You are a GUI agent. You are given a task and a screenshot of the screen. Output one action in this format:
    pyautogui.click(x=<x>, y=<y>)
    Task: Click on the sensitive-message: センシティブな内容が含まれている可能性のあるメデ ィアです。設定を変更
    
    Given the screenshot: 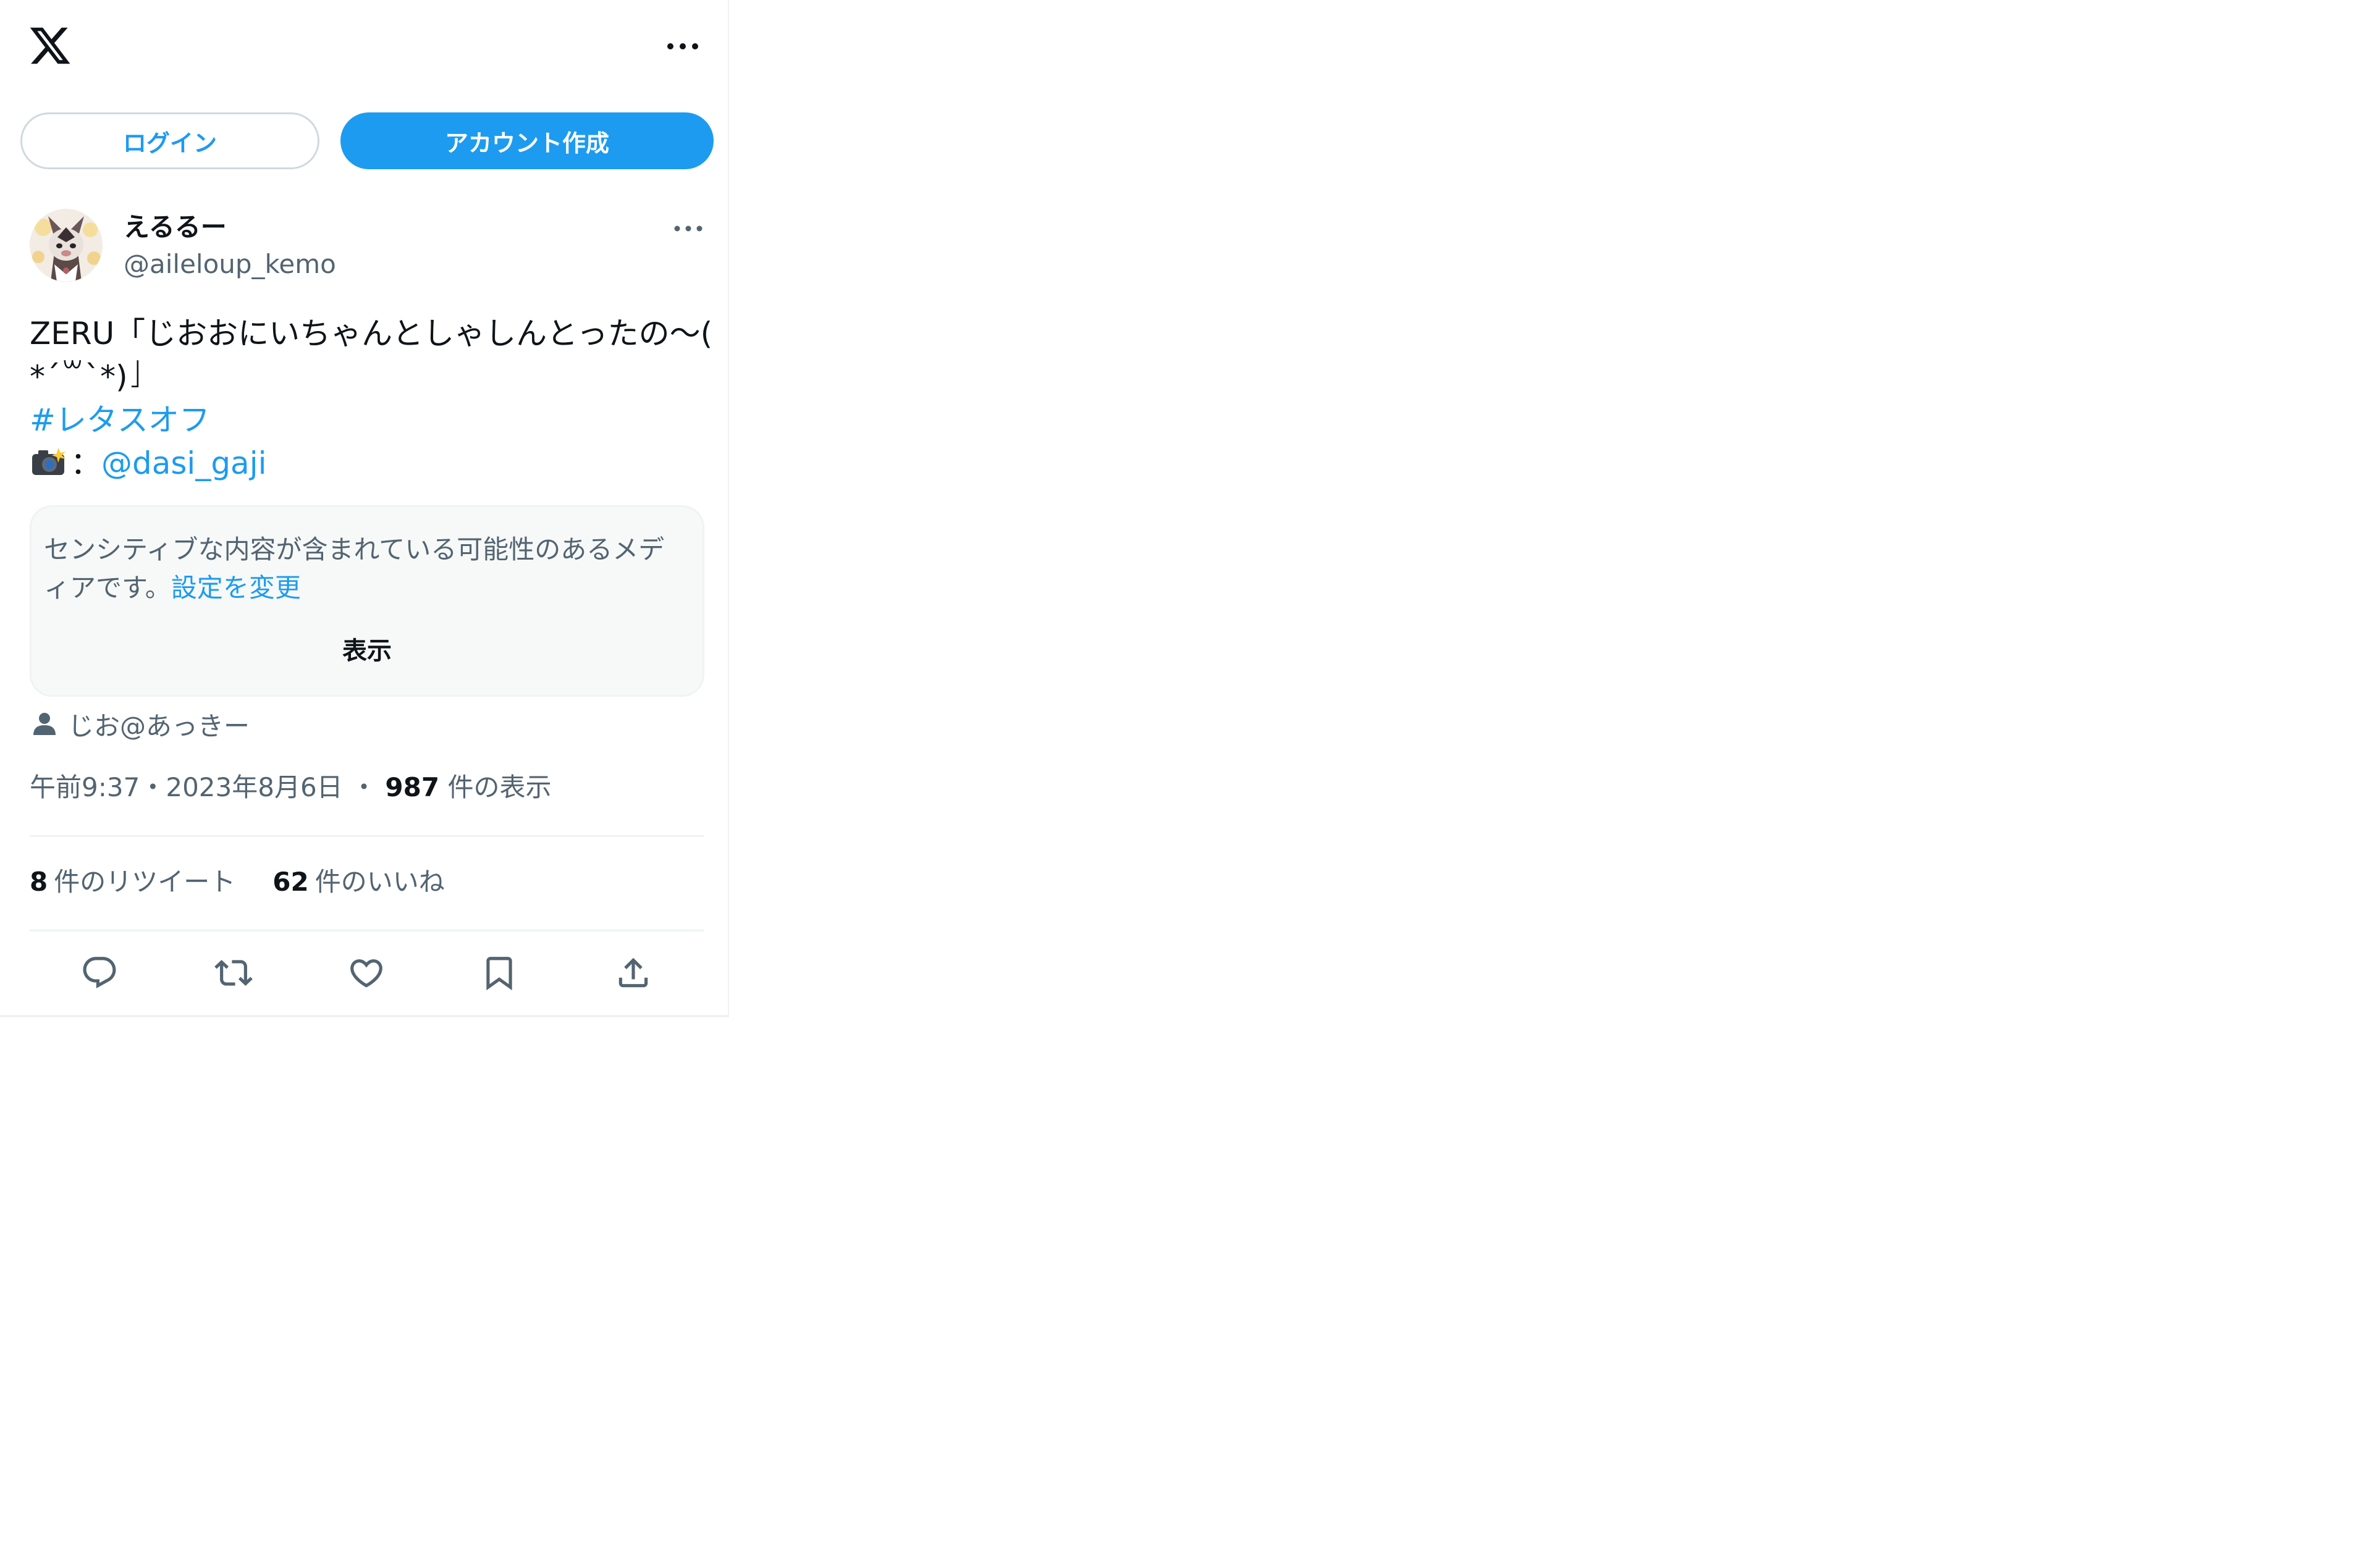 What is the action you would take?
    pyautogui.click(x=368, y=569)
    